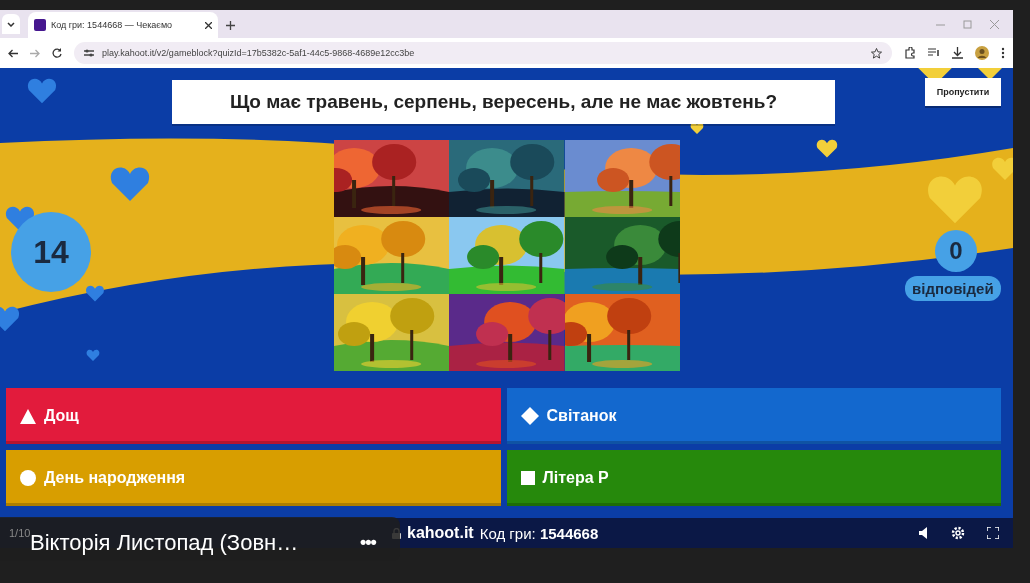  Describe the element at coordinates (957, 53) in the screenshot. I see `download-icon` at that location.